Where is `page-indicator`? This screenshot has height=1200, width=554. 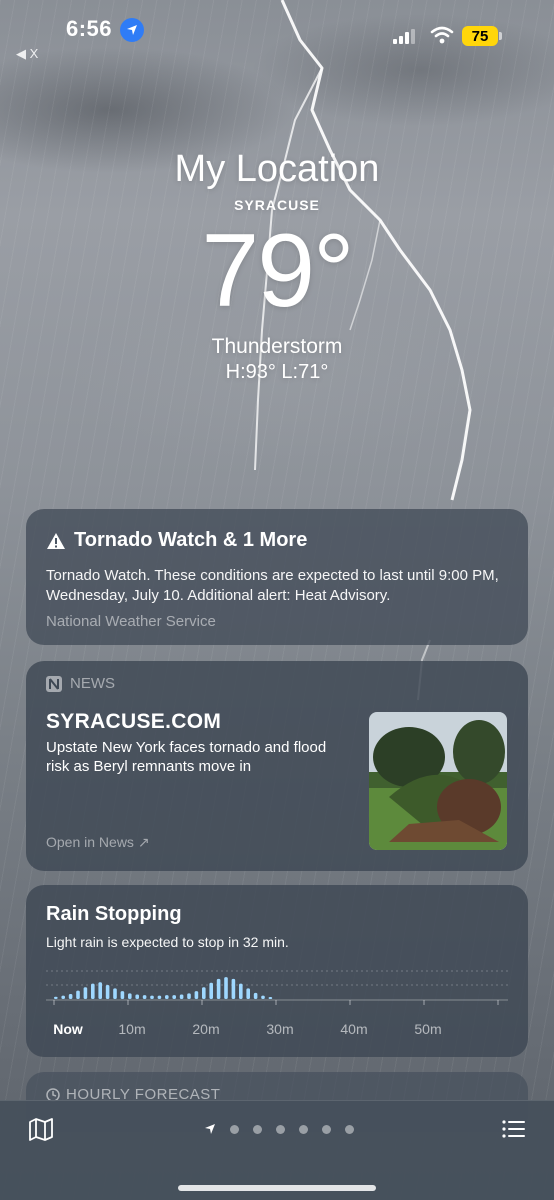 page-indicator is located at coordinates (279, 1129).